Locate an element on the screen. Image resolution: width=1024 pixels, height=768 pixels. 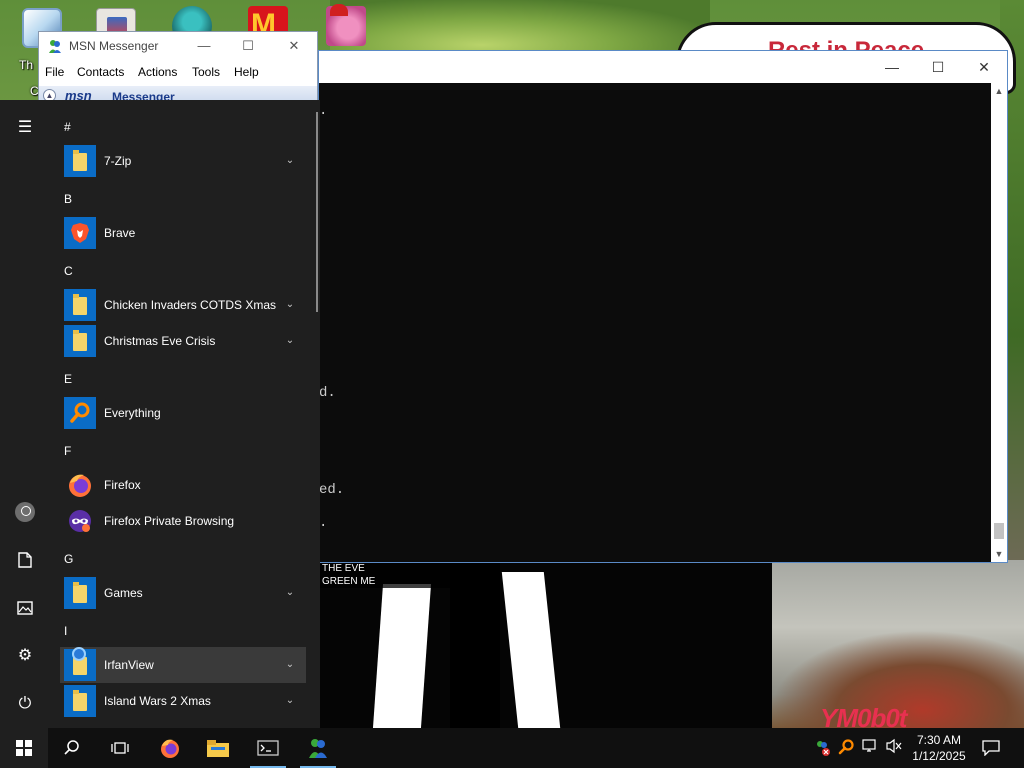
firefox-button is located at coordinates (170, 748).